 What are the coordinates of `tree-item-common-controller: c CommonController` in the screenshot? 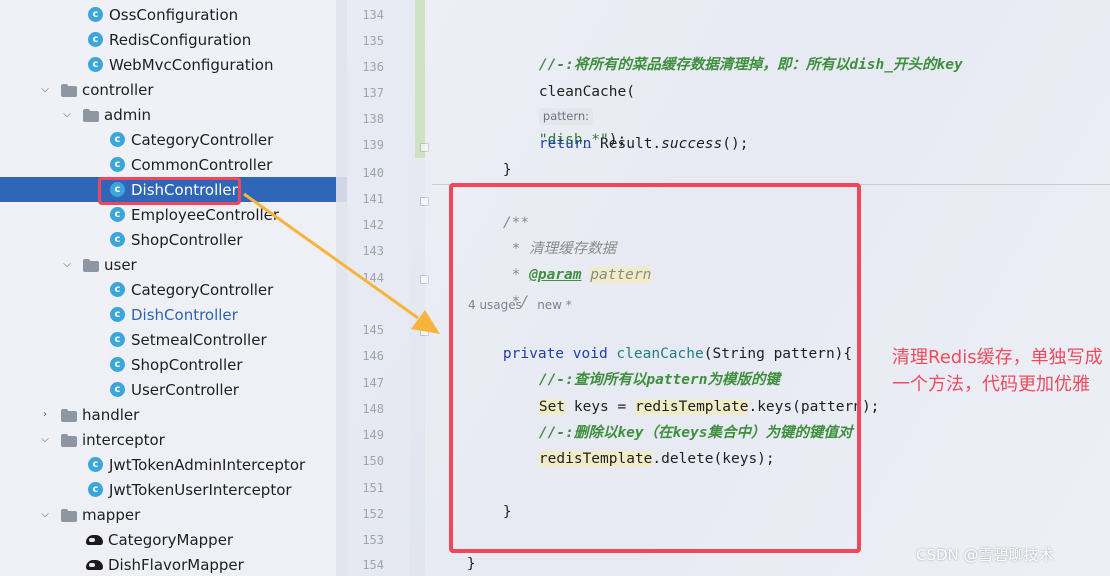 It's located at (173, 164).